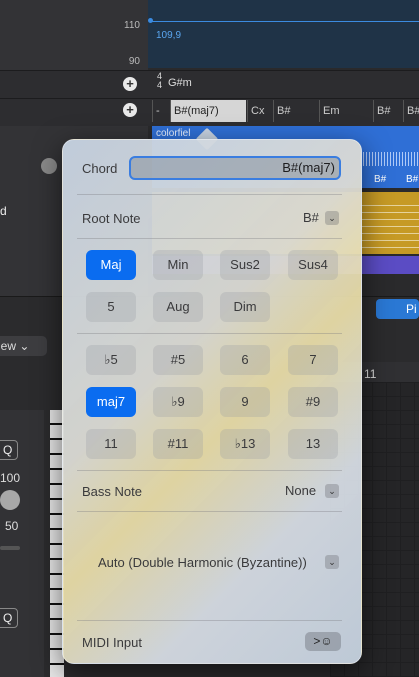 The image size is (419, 677). What do you see at coordinates (389, 159) in the screenshot?
I see `waveform` at bounding box center [389, 159].